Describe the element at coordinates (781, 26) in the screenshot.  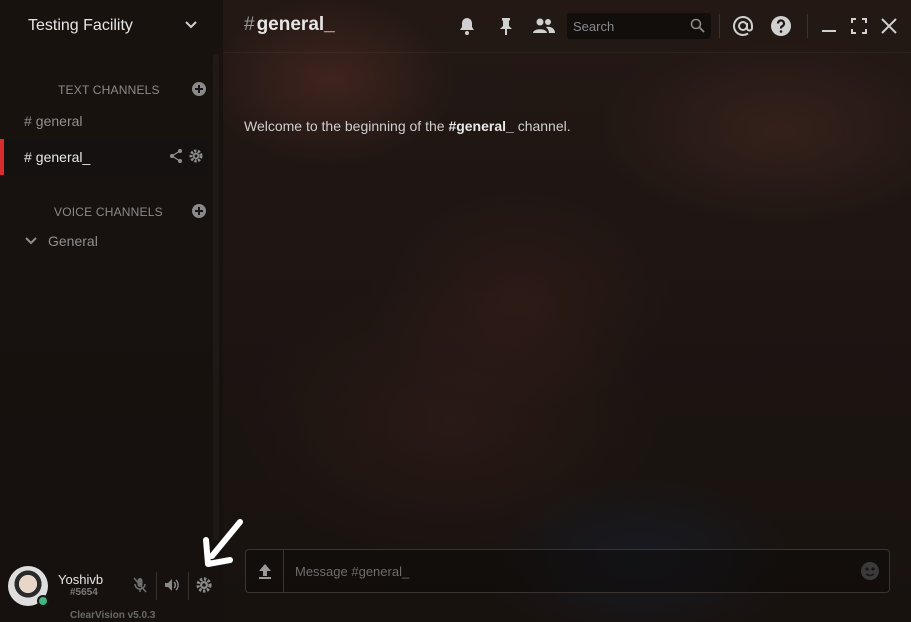
I see `help-icon` at that location.